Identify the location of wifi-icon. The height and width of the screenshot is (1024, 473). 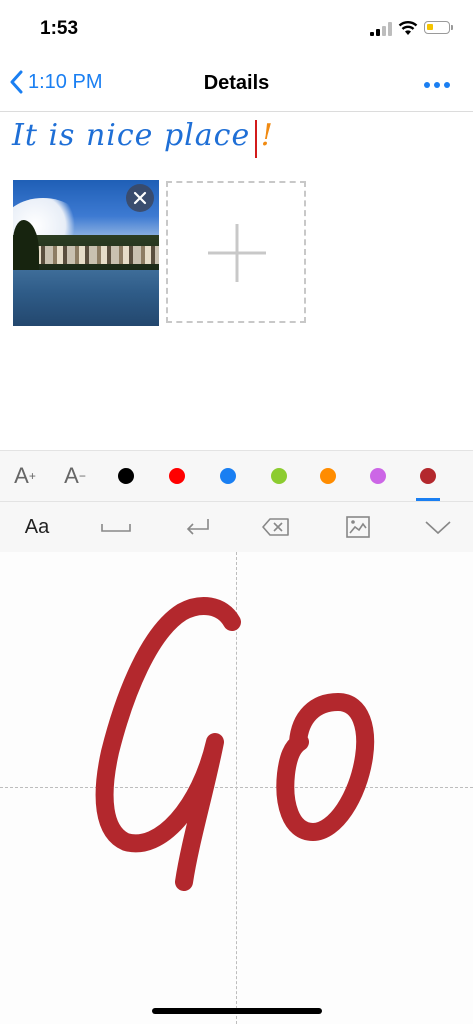
(408, 28).